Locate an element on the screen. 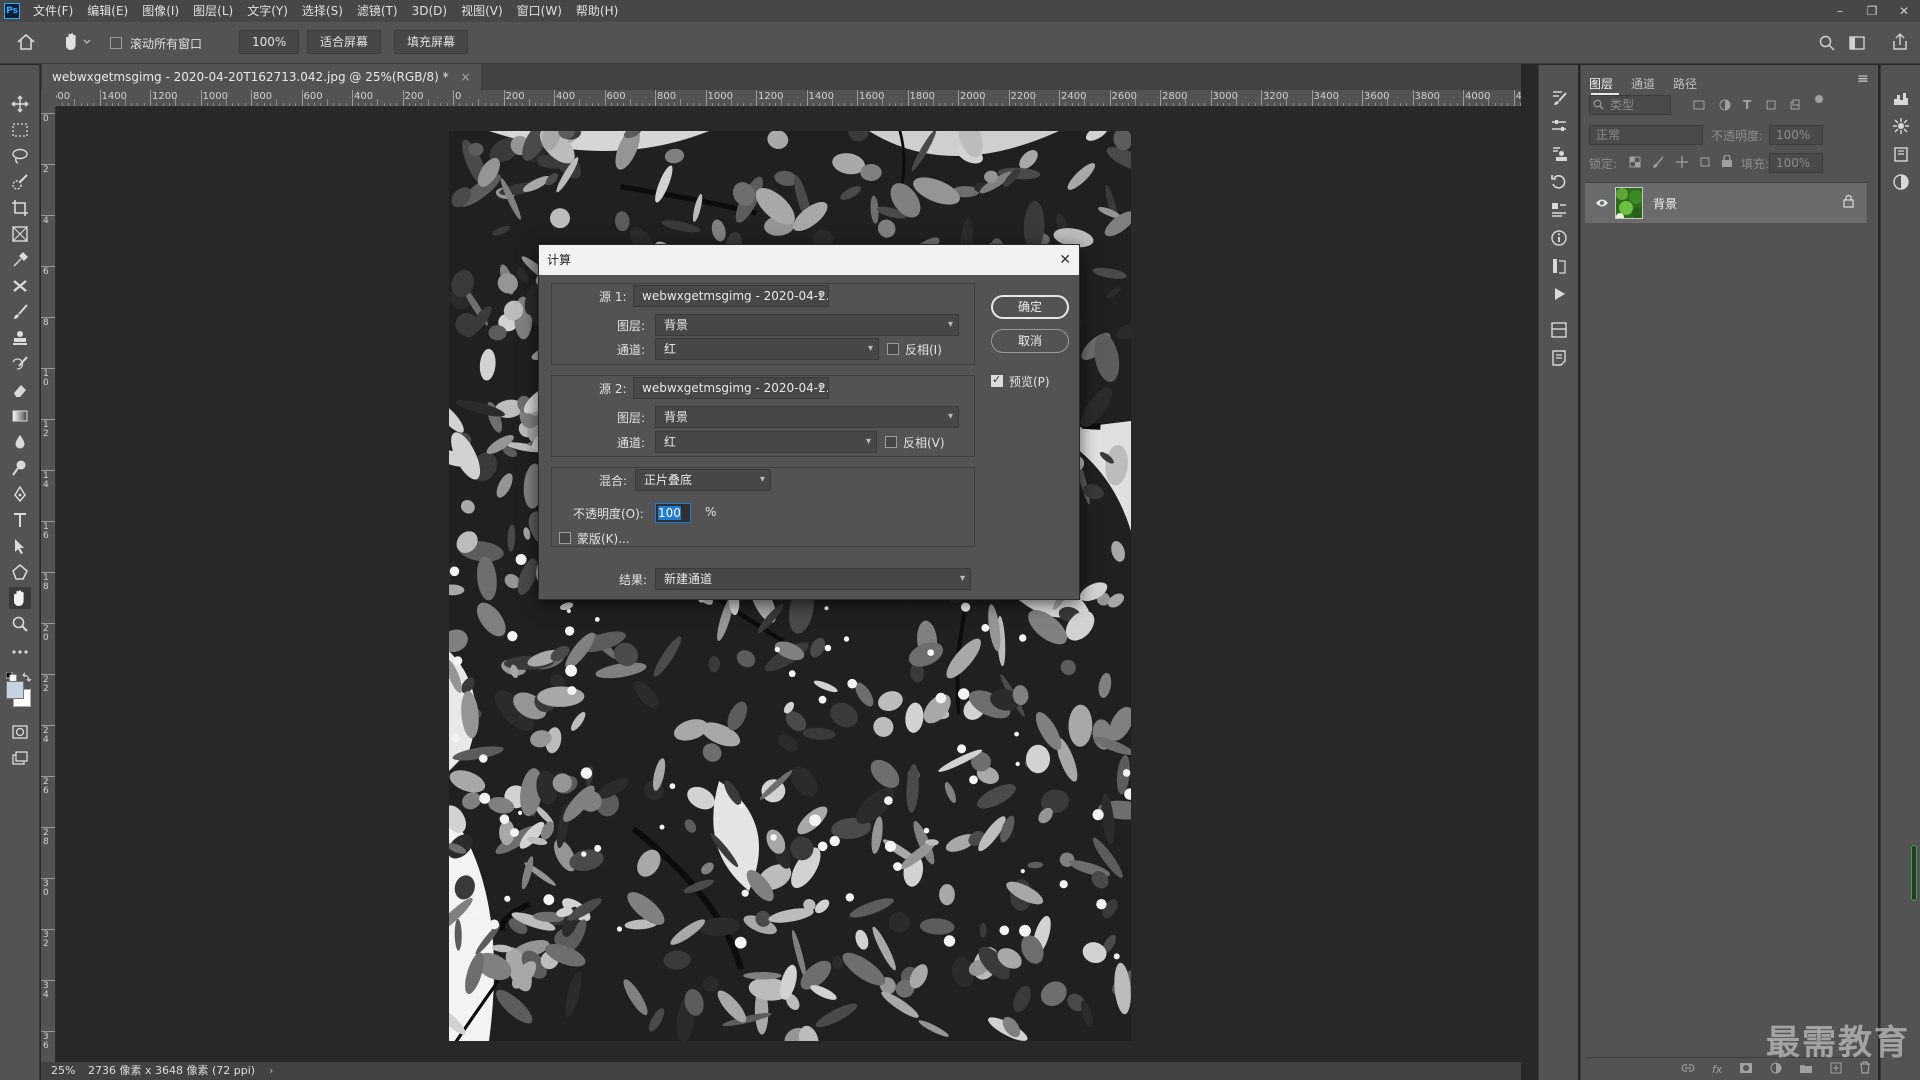  move-tool-icon is located at coordinates (20, 104).